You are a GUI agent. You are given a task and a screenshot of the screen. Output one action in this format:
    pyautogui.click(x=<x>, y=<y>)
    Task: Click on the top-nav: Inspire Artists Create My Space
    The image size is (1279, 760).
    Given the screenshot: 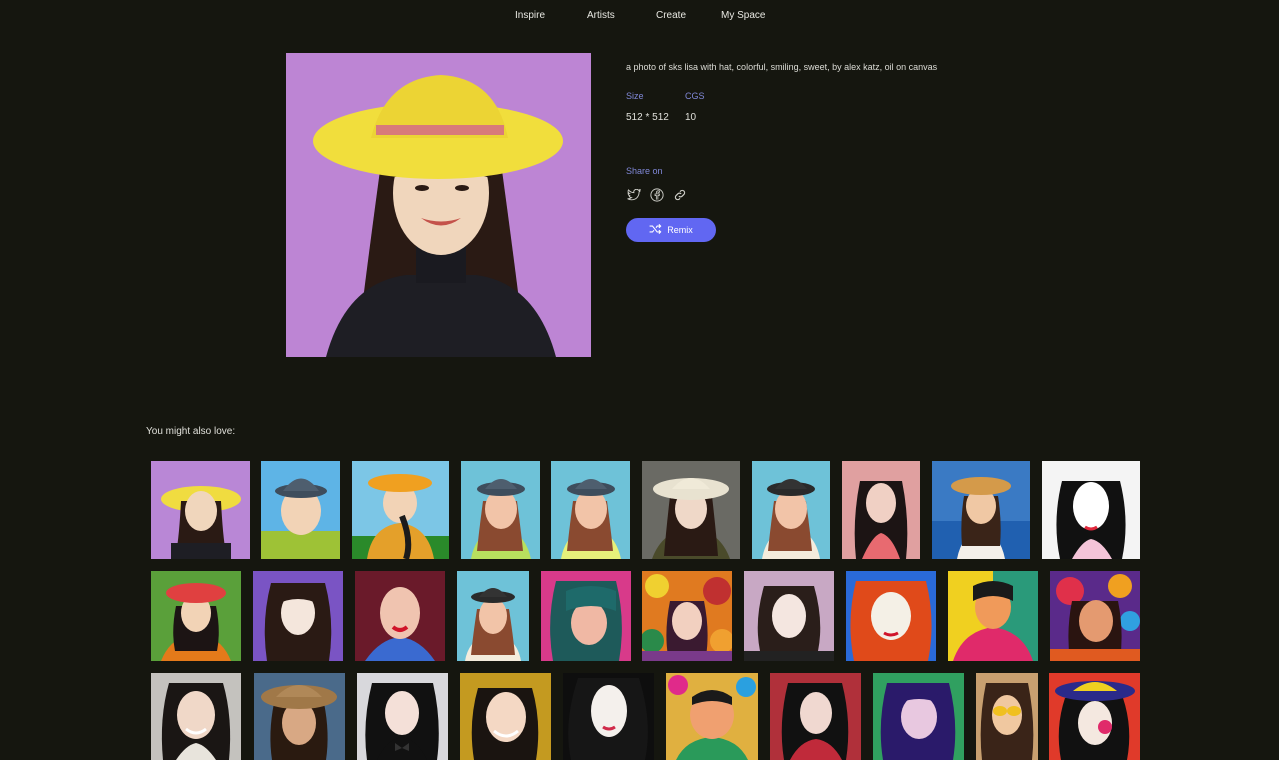 What is the action you would take?
    pyautogui.click(x=639, y=16)
    